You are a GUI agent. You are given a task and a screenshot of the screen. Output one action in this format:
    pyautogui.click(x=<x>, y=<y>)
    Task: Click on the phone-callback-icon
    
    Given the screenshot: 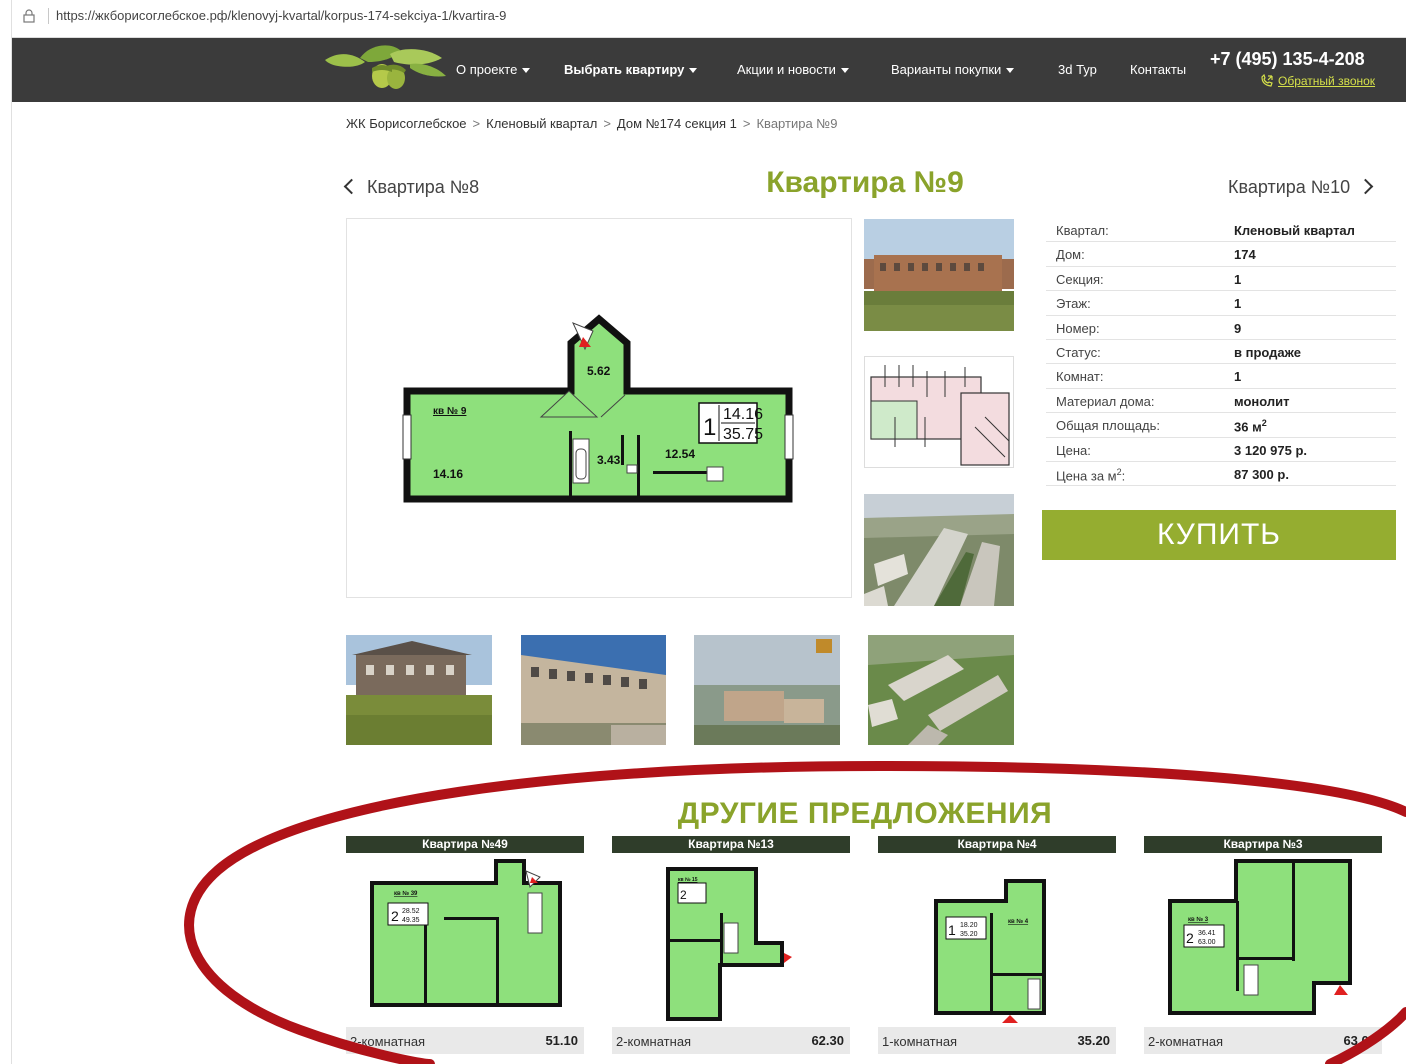 What is the action you would take?
    pyautogui.click(x=1267, y=80)
    